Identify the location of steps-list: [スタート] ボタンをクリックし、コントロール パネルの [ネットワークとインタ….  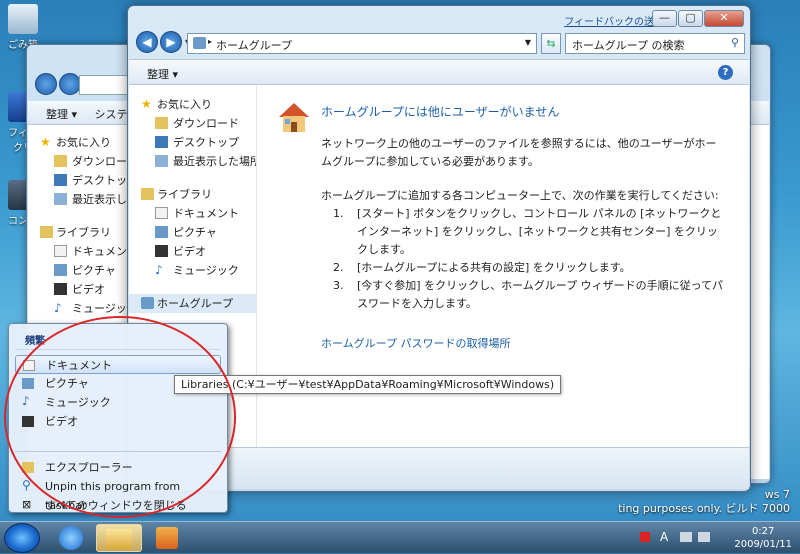
(523, 259).